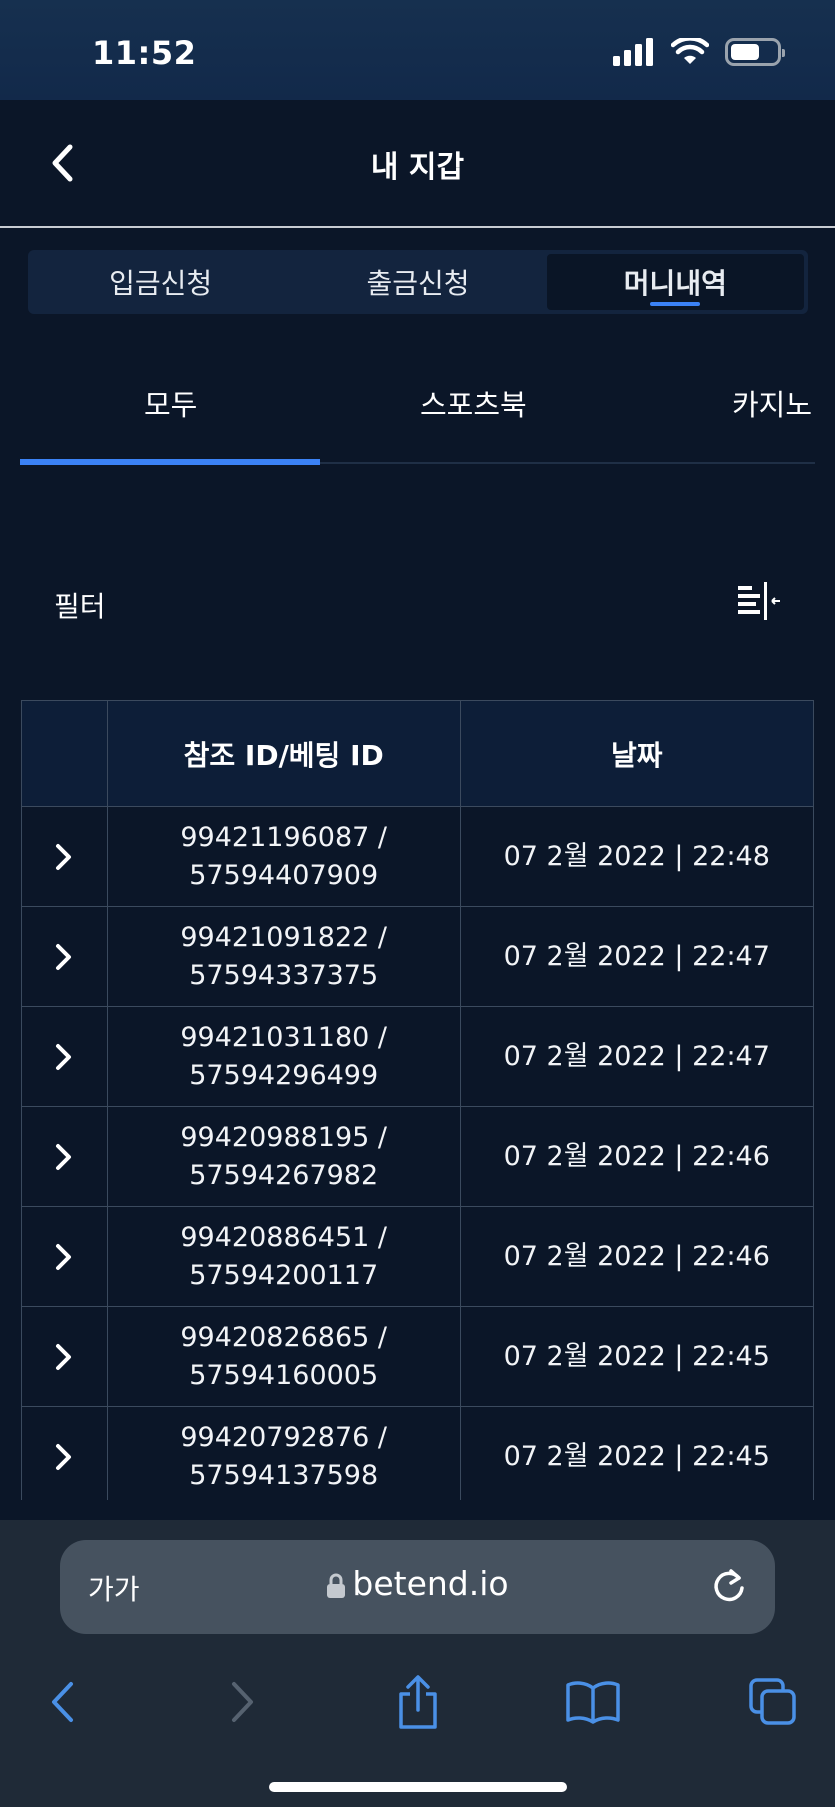  What do you see at coordinates (772, 403) in the screenshot?
I see `tab-casino: 카지노` at bounding box center [772, 403].